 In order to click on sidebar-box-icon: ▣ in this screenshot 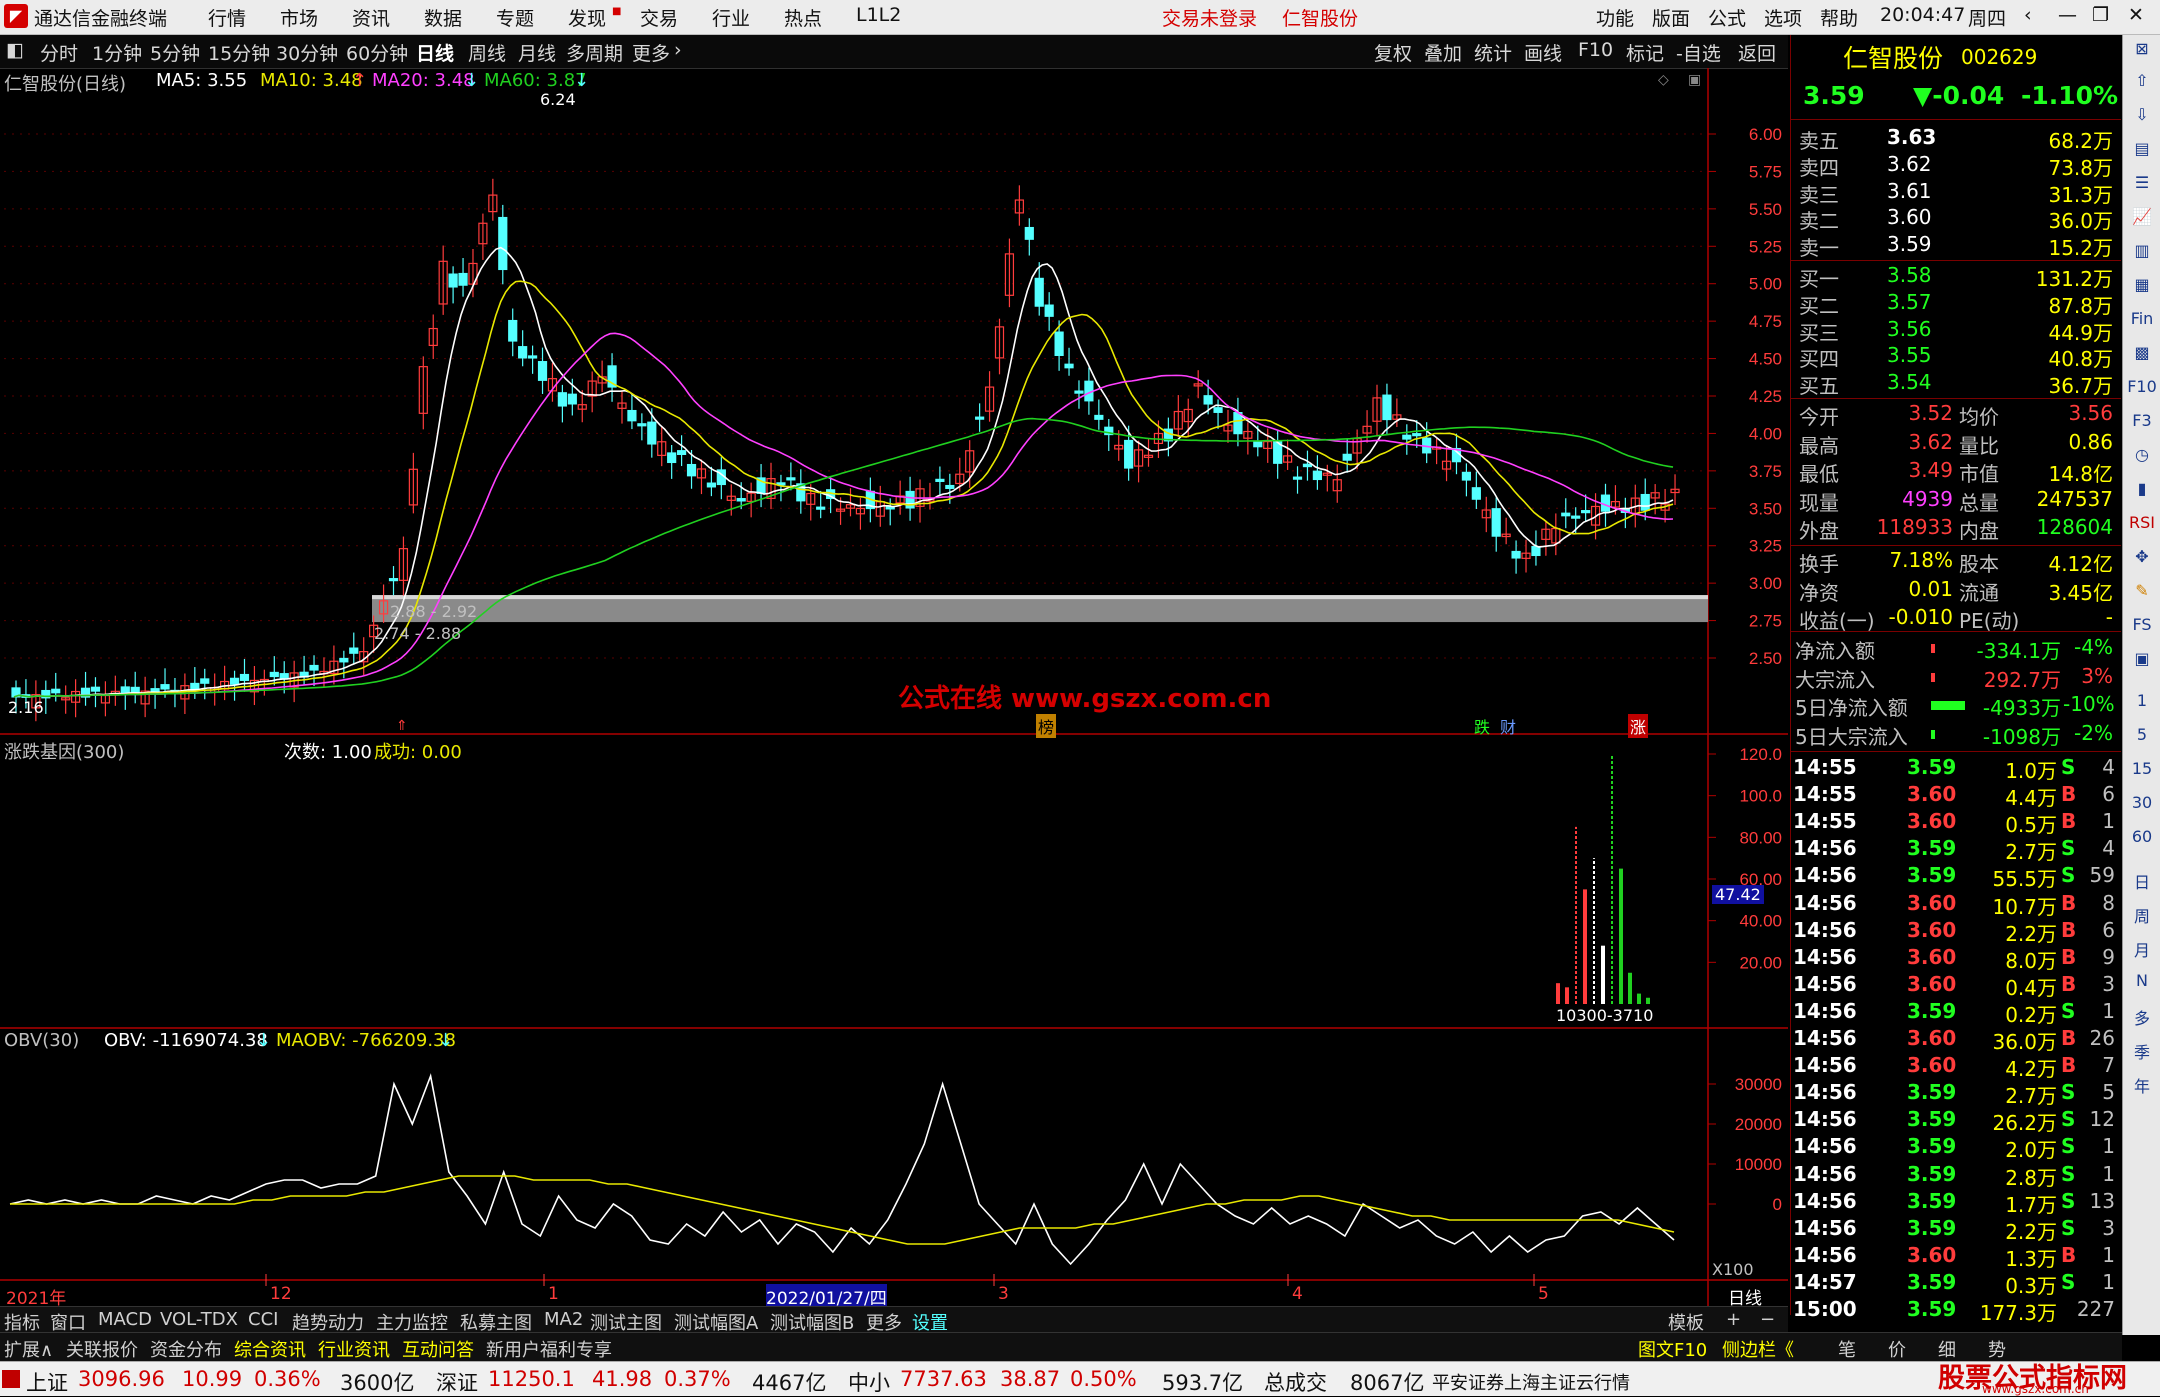, I will do `click(2142, 658)`.